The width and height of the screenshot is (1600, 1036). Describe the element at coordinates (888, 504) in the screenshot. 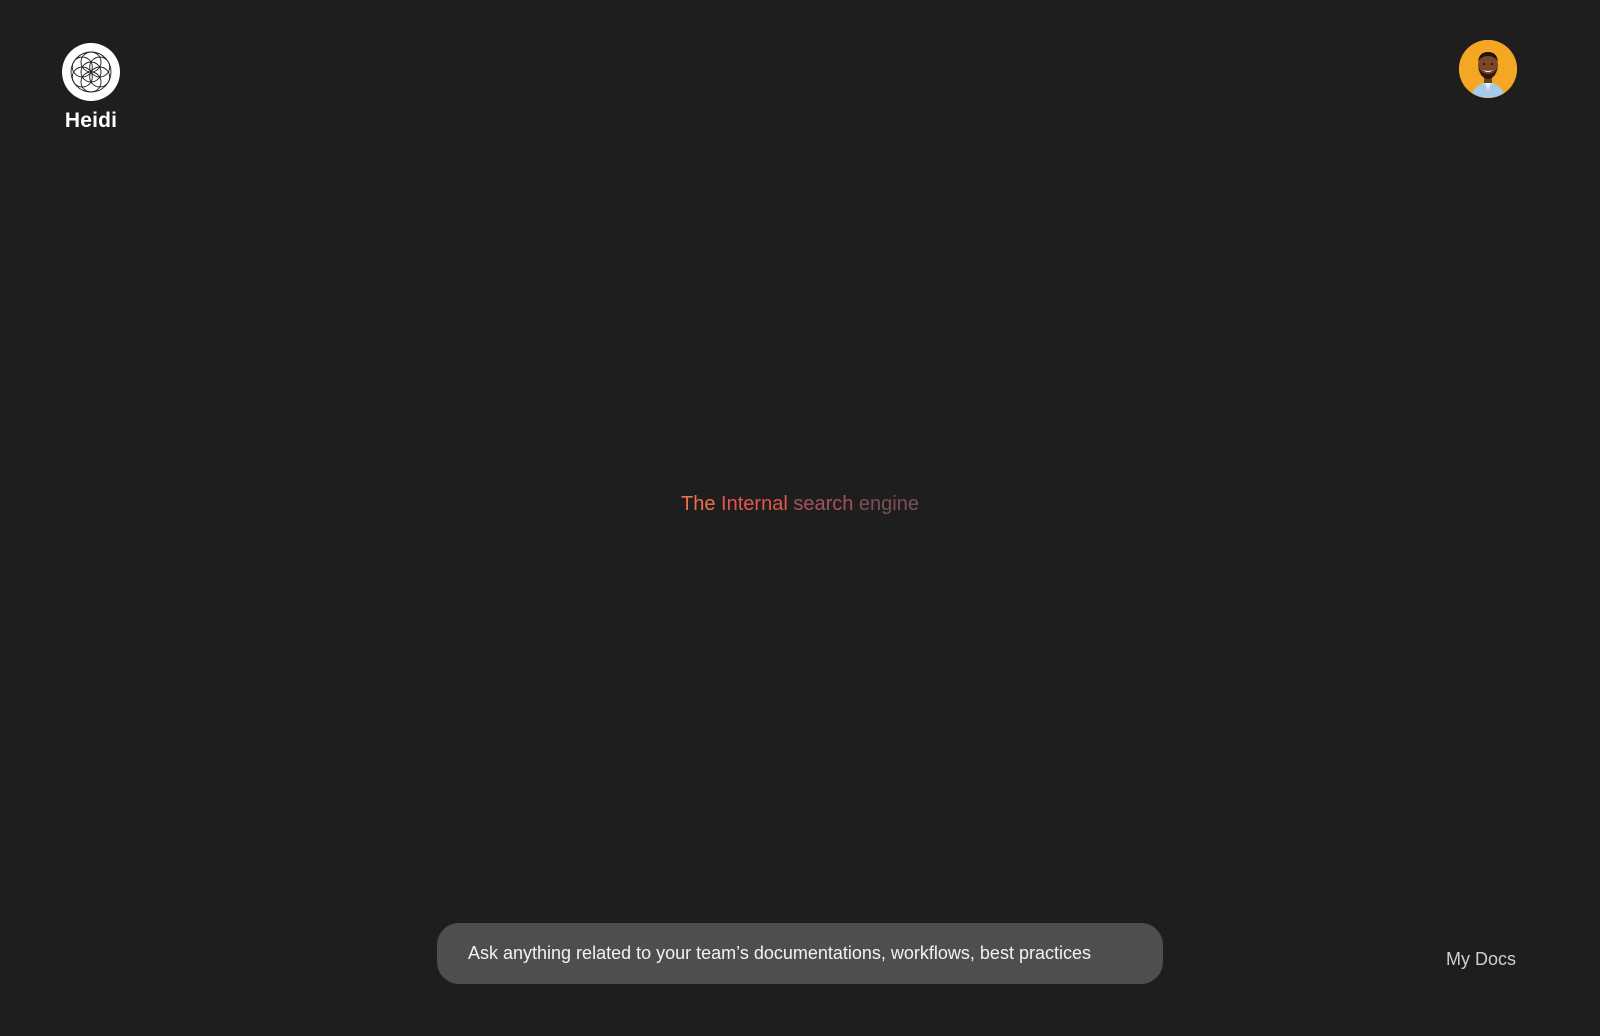

I see `tagline-word-4: engine` at that location.